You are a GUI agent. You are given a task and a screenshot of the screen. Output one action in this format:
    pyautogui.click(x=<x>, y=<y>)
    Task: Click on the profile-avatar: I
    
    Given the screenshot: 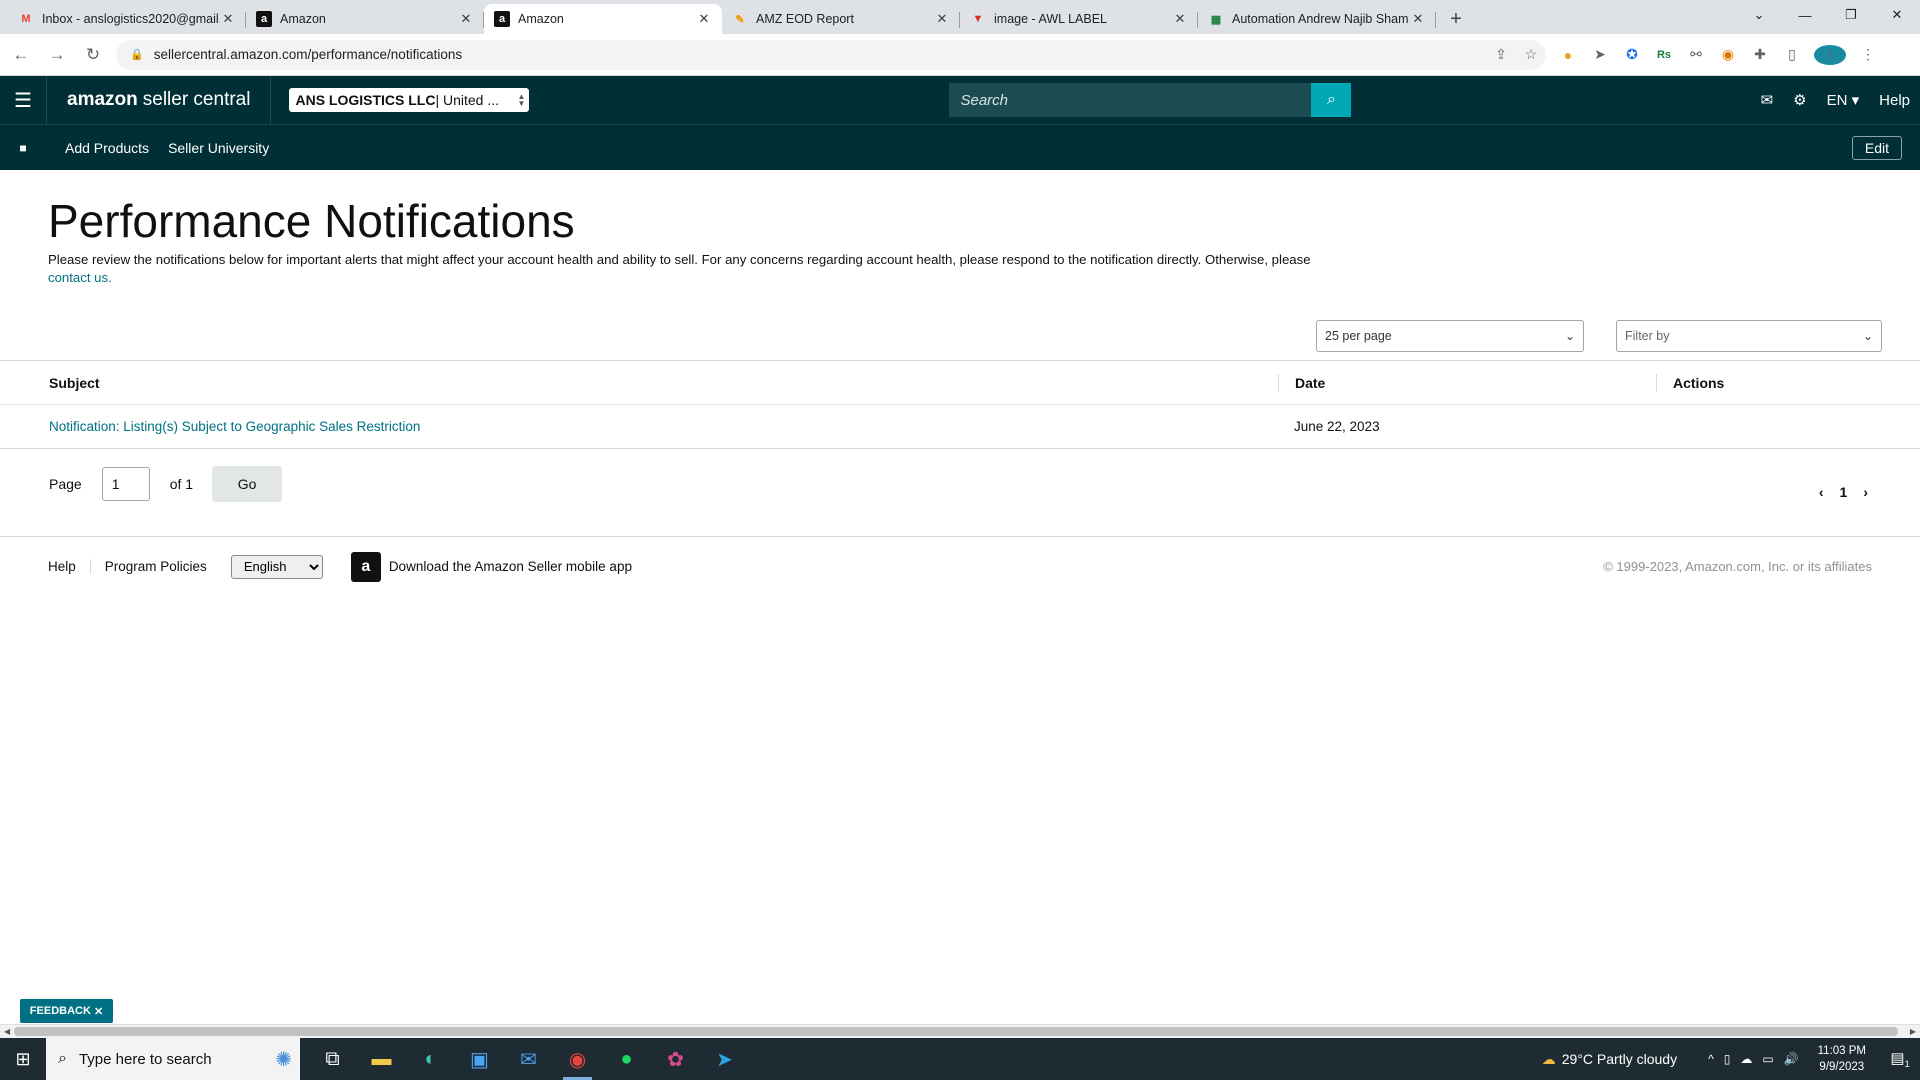 What is the action you would take?
    pyautogui.click(x=1830, y=54)
    